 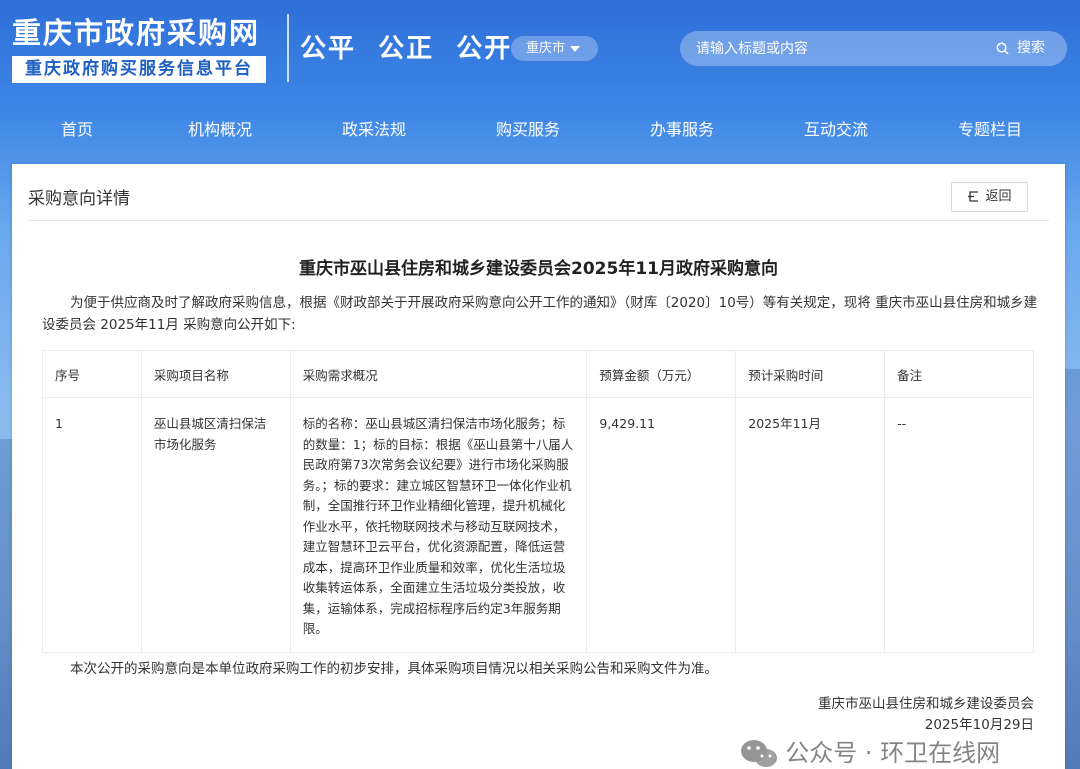 What do you see at coordinates (661, 374) in the screenshot?
I see `column-header-budget: 预算金额（万元）` at bounding box center [661, 374].